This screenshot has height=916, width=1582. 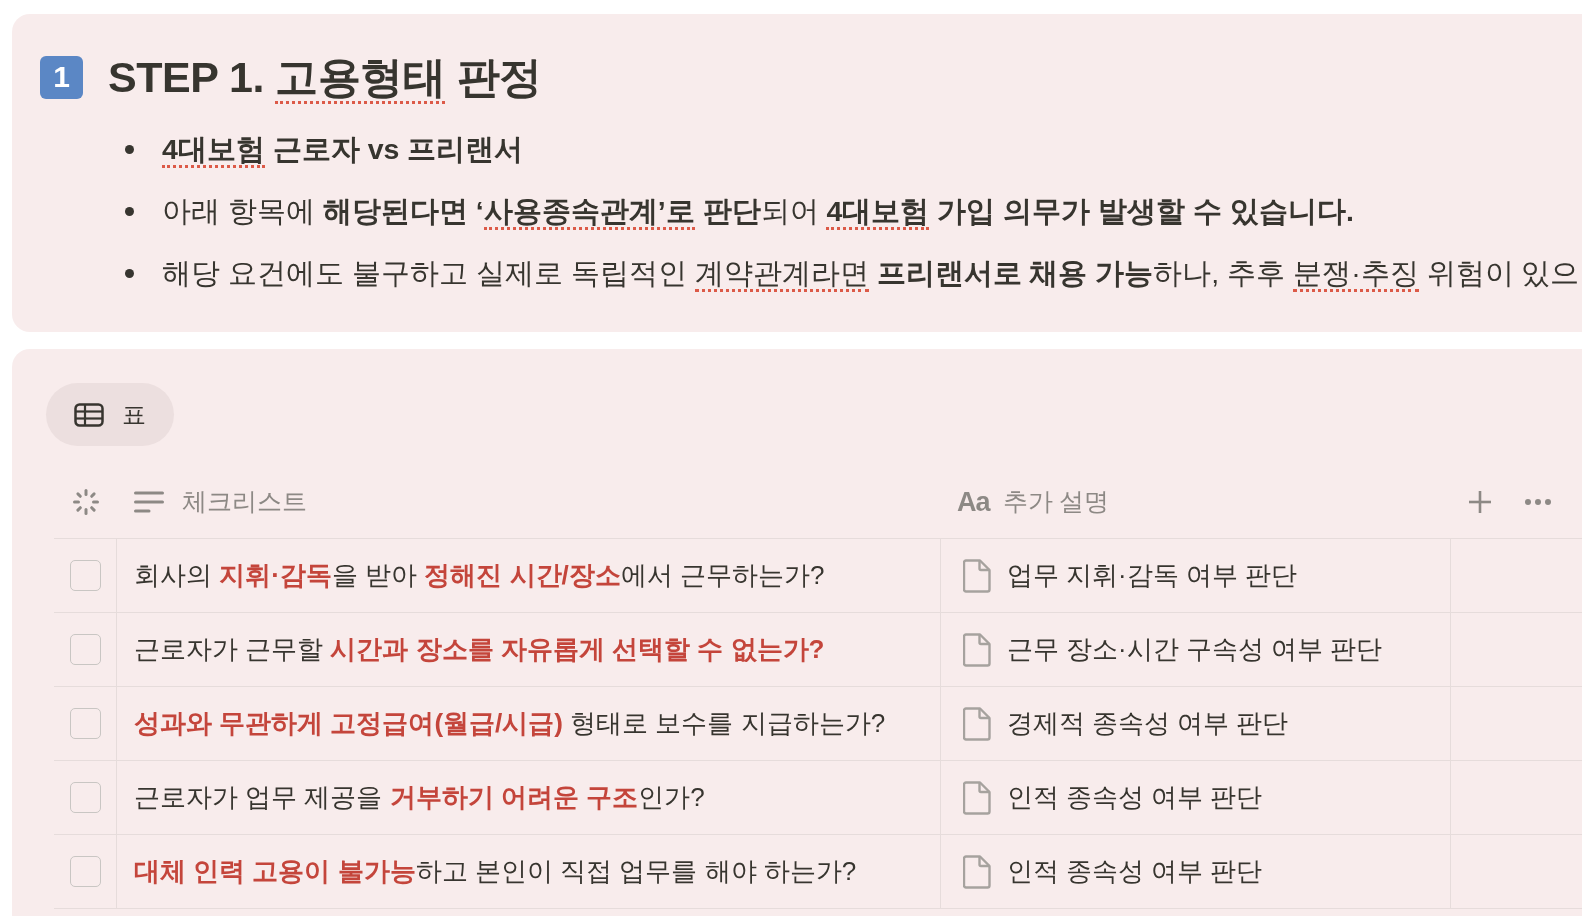 What do you see at coordinates (419, 797) in the screenshot?
I see `question-text: 근로자가 업무 제공을 거부하기 어려운 구조인가?` at bounding box center [419, 797].